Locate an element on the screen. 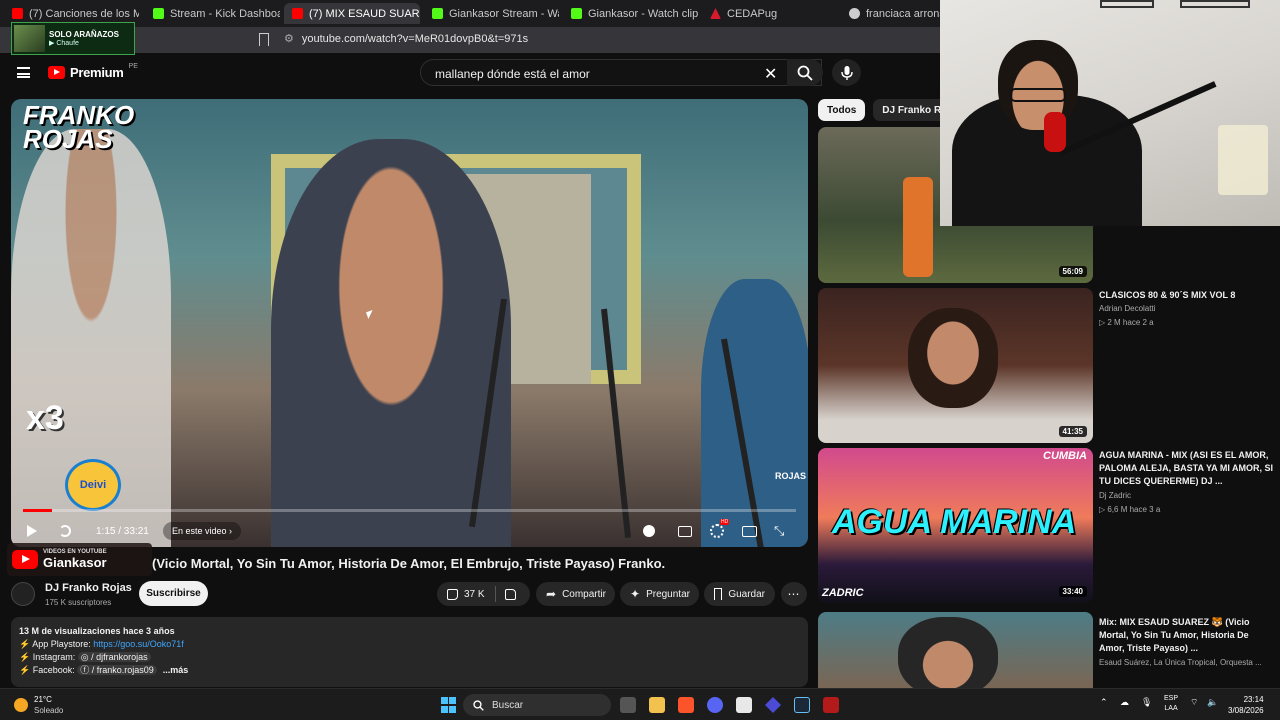 The image size is (1280, 720). dislike-icon is located at coordinates (510, 594).